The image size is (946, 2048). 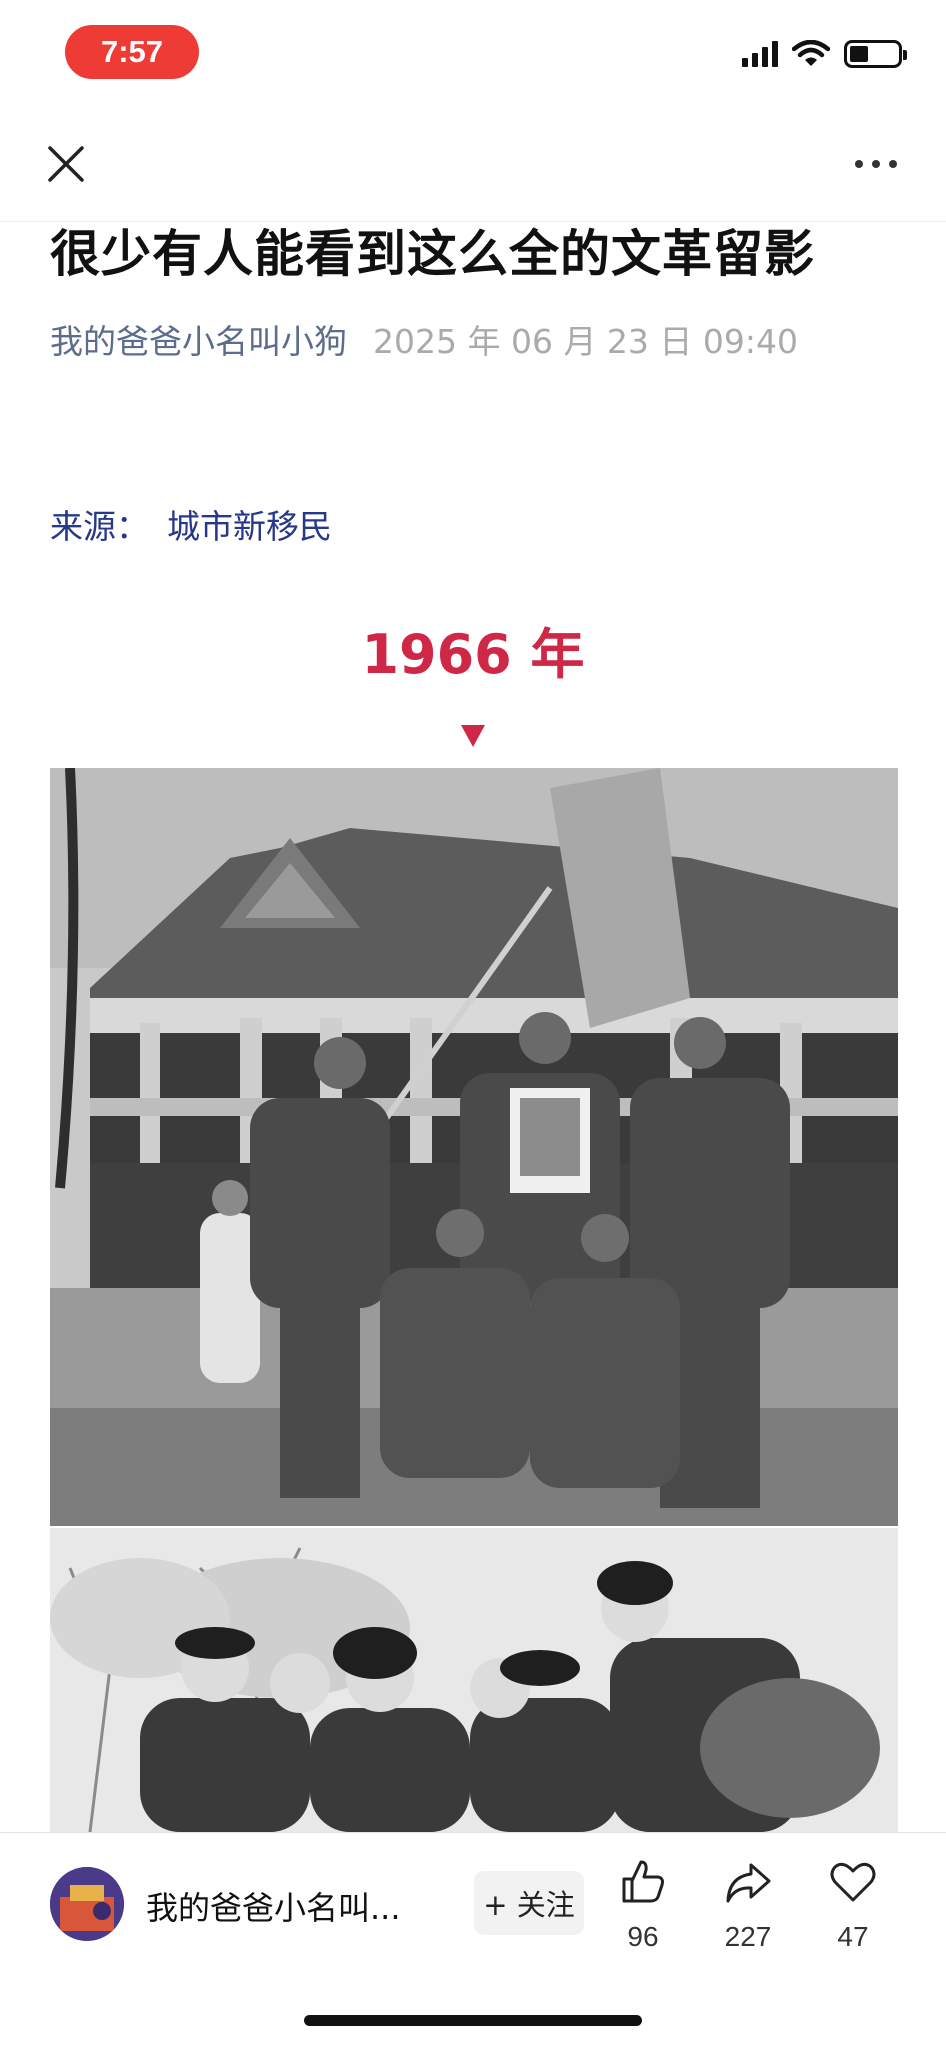 I want to click on share-button: 227, so click(x=748, y=1905).